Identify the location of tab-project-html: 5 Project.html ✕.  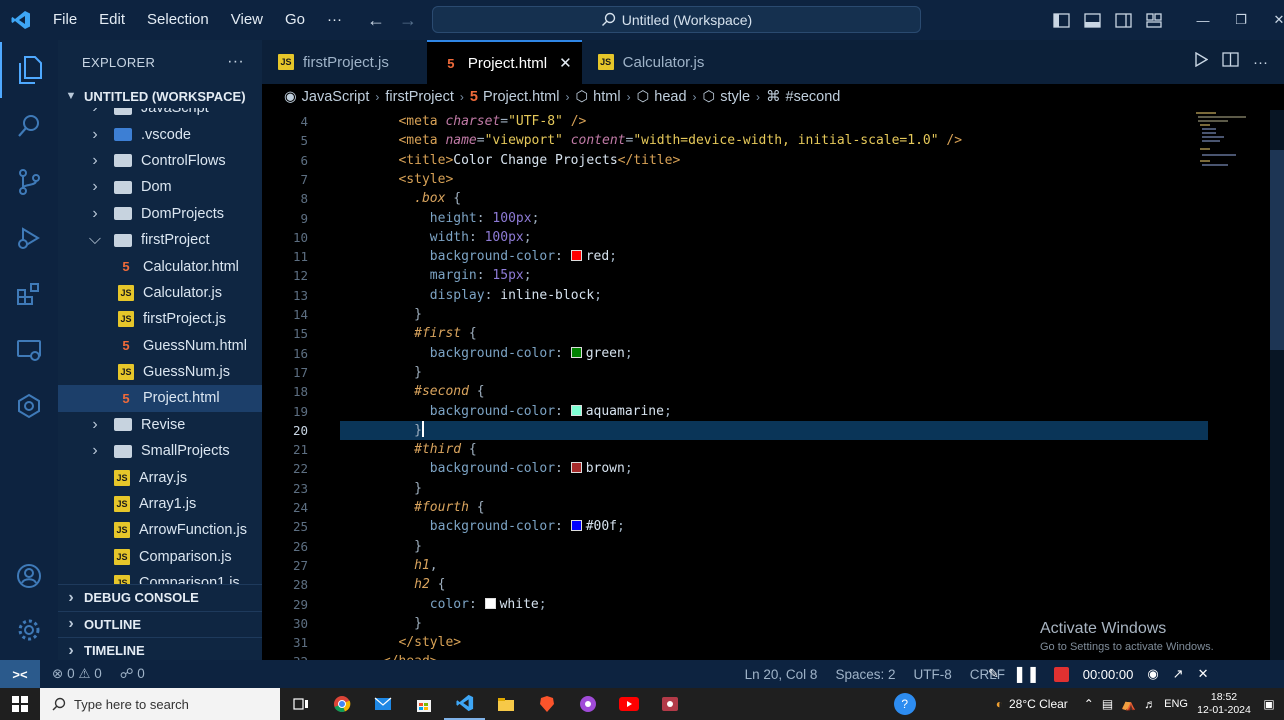
(504, 62).